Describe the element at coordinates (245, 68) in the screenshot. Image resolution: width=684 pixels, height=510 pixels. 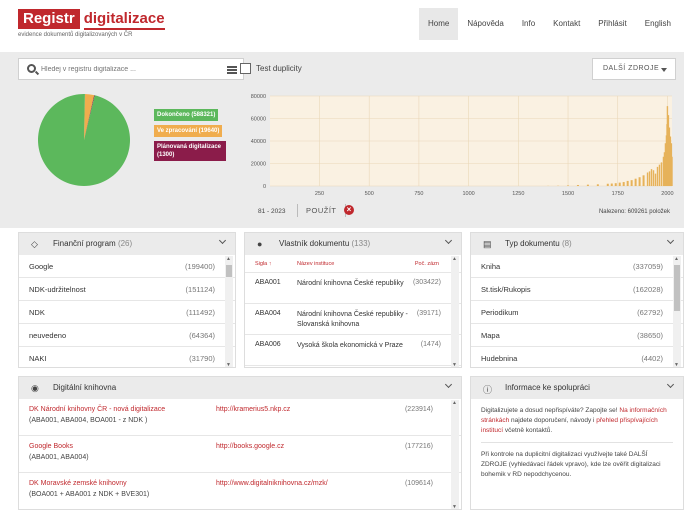
I see `duplicate-checkbox` at that location.